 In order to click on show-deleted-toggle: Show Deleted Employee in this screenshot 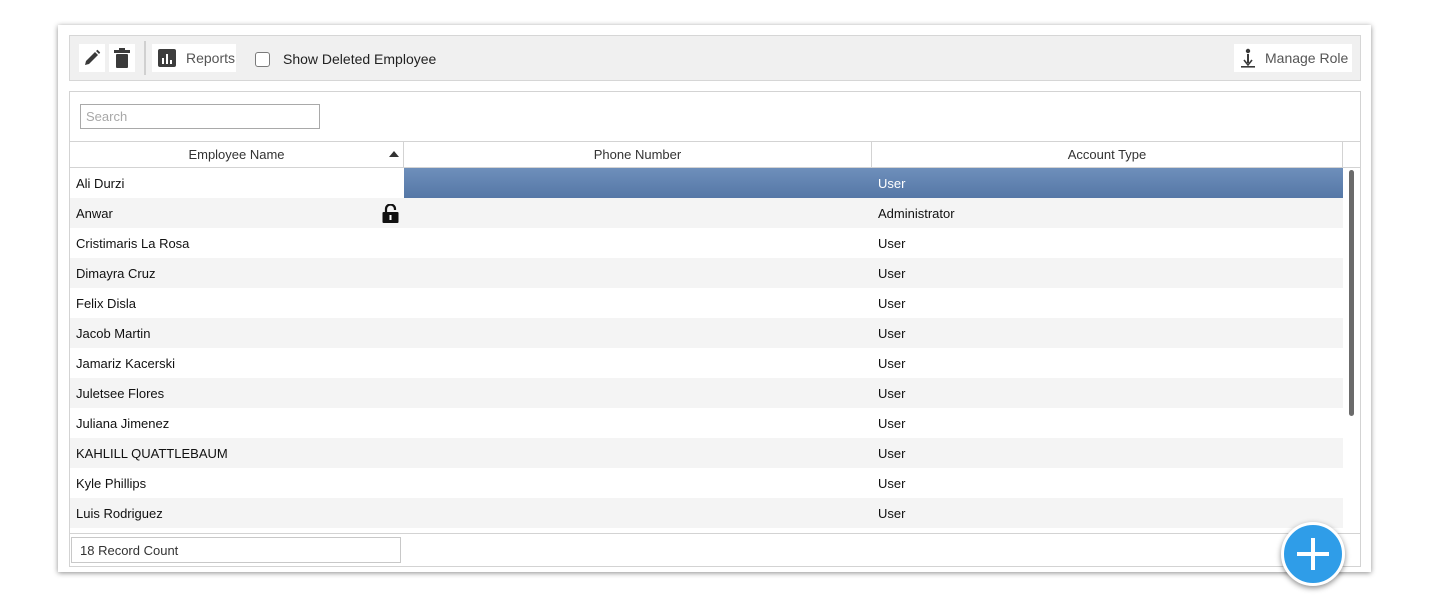, I will do `click(345, 59)`.